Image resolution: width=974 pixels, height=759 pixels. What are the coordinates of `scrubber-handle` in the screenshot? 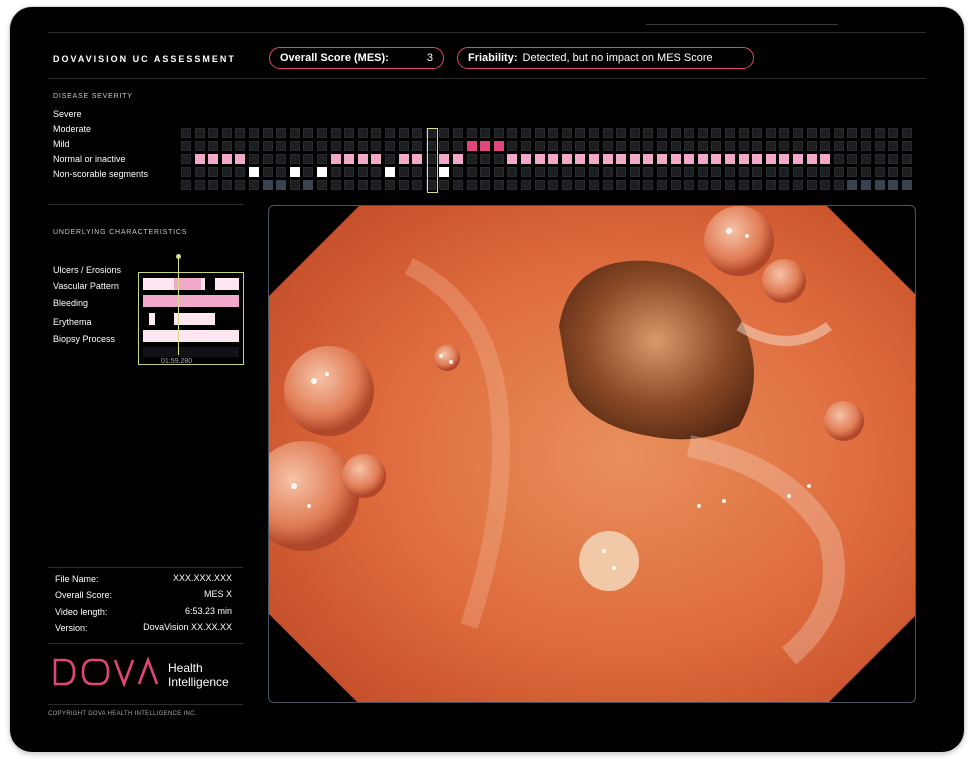 It's located at (178, 256).